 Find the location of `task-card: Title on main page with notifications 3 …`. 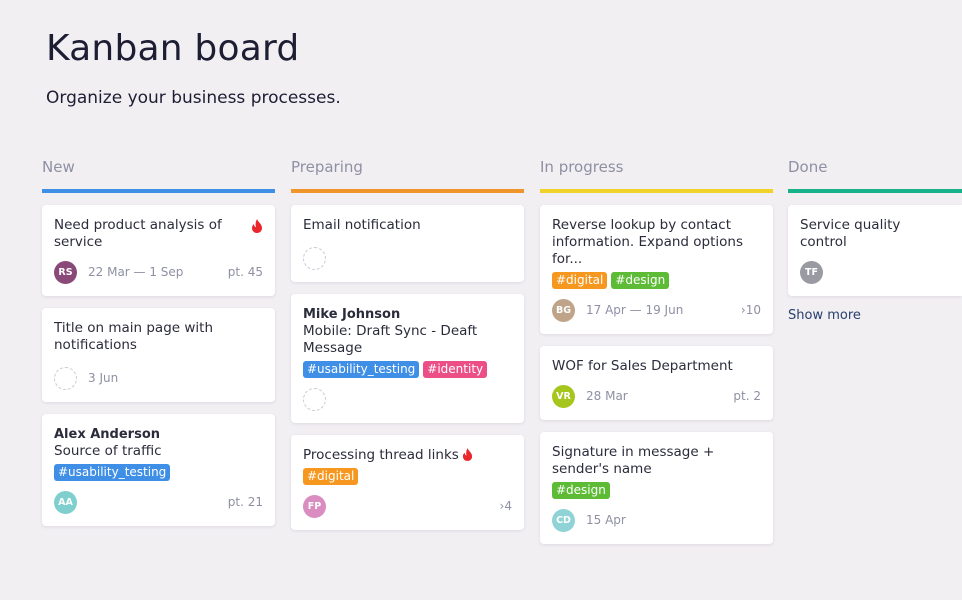

task-card: Title on main page with notifications 3 … is located at coordinates (158, 355).